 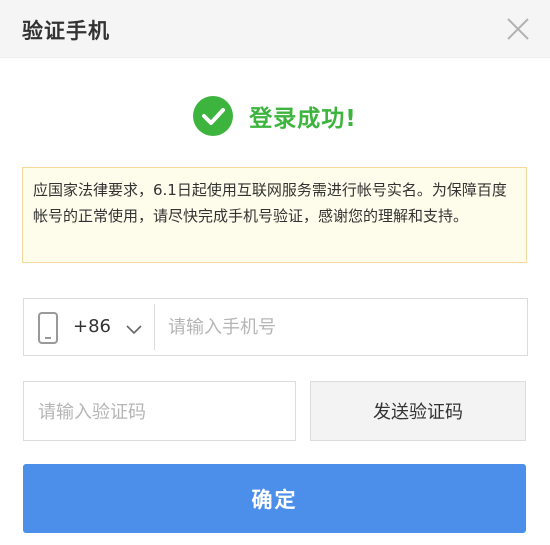 I want to click on confirm-button: 确定, so click(x=274, y=498).